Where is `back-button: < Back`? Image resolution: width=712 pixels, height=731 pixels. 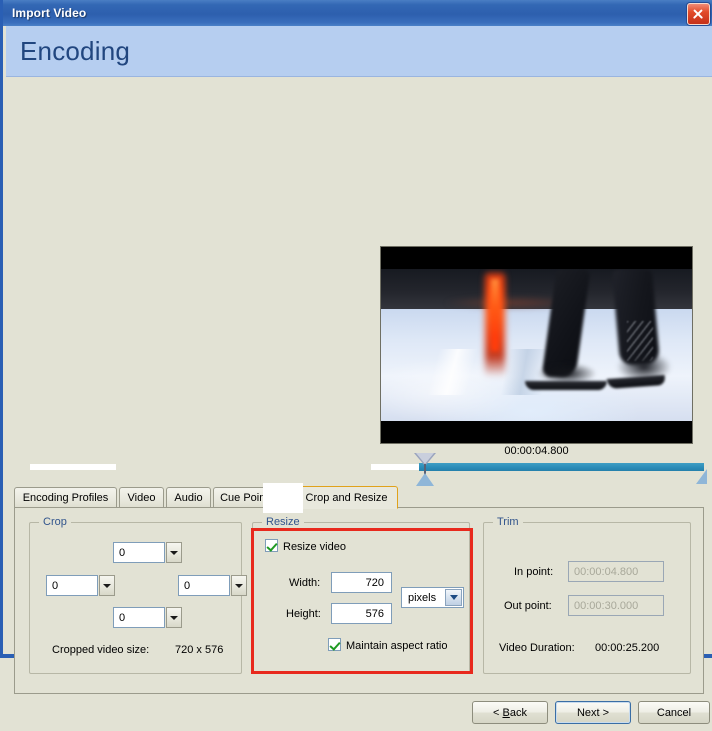
back-button: < Back is located at coordinates (510, 712).